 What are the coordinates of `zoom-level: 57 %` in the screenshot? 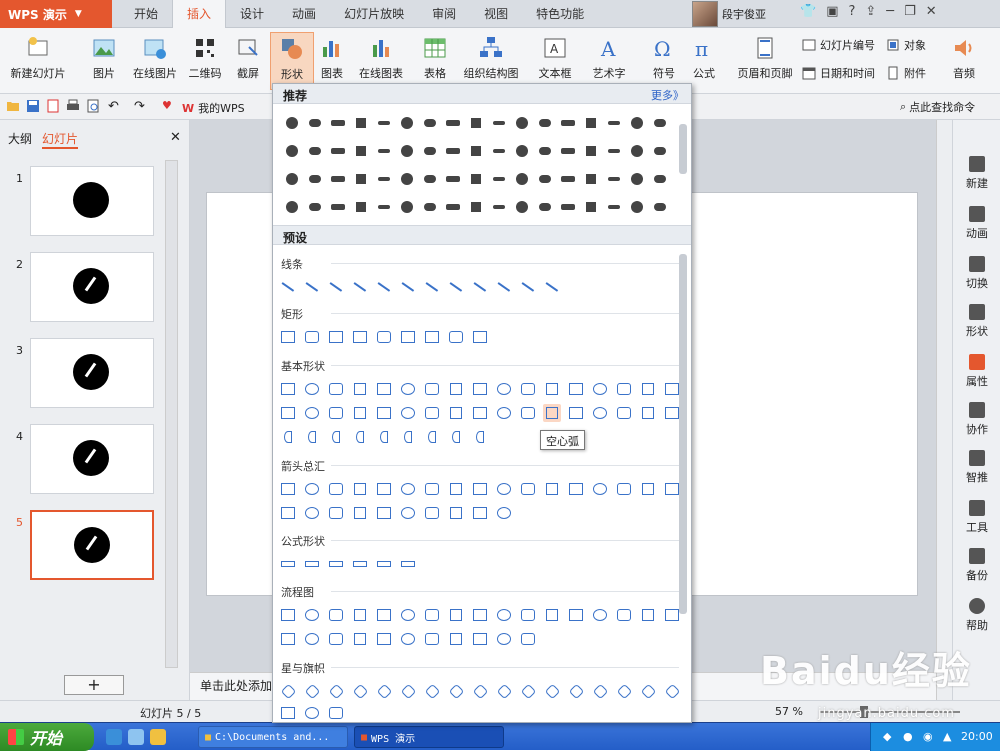 It's located at (789, 711).